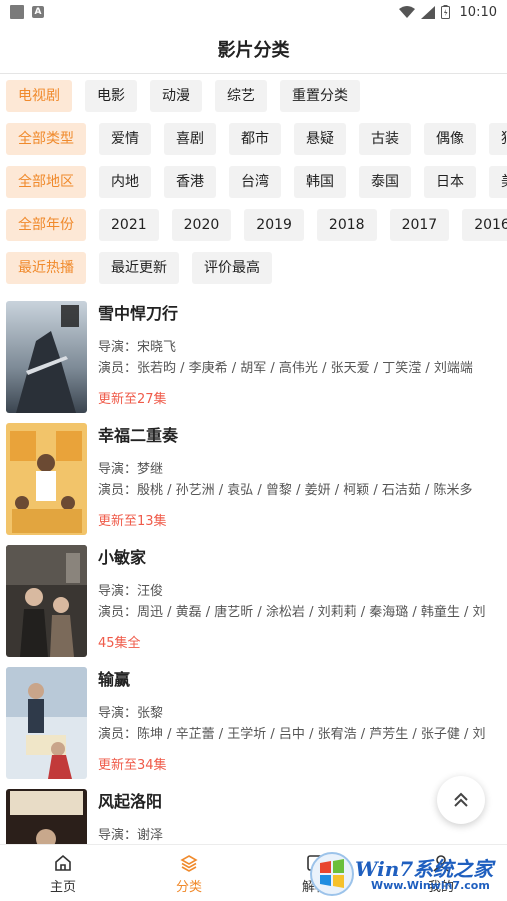 This screenshot has width=507, height=901. I want to click on filter-row-category: 电视剧 电影 动漫 综艺 重置分类, so click(253, 98).